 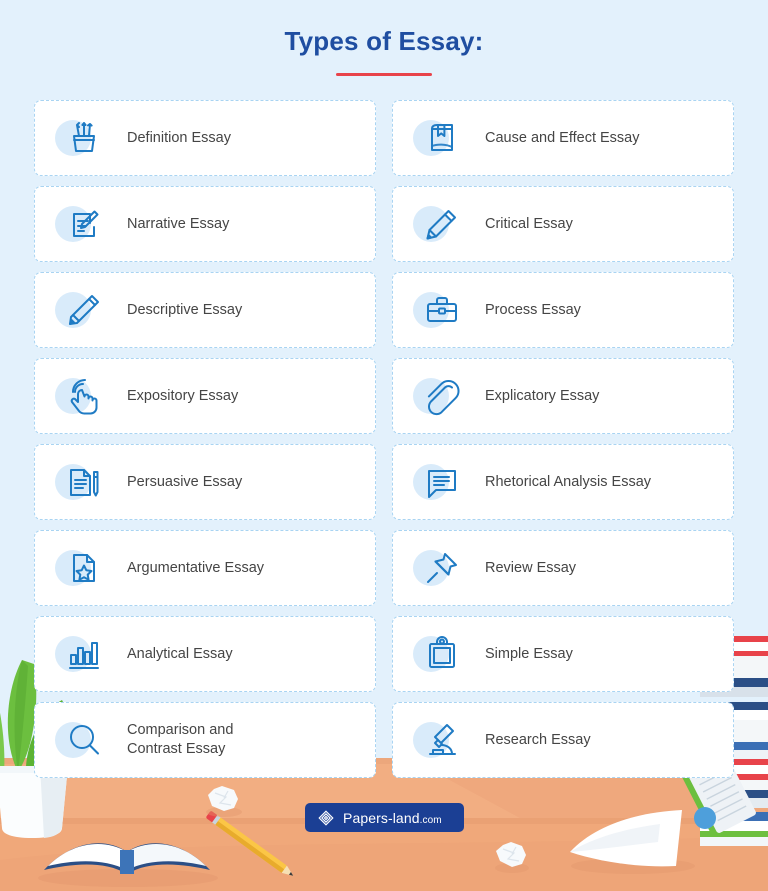 What do you see at coordinates (179, 137) in the screenshot?
I see `essay-card-label: Definition Essay` at bounding box center [179, 137].